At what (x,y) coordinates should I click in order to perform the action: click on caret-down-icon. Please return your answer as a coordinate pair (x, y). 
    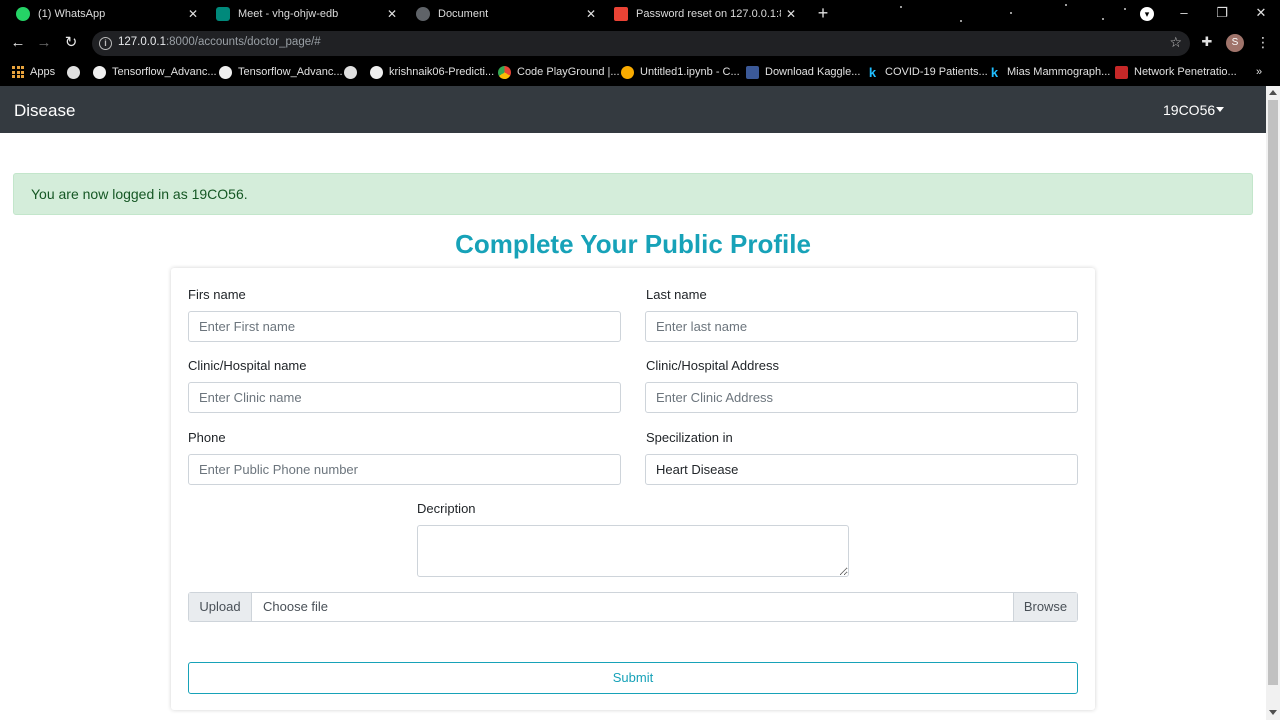
    Looking at the image, I should click on (1220, 109).